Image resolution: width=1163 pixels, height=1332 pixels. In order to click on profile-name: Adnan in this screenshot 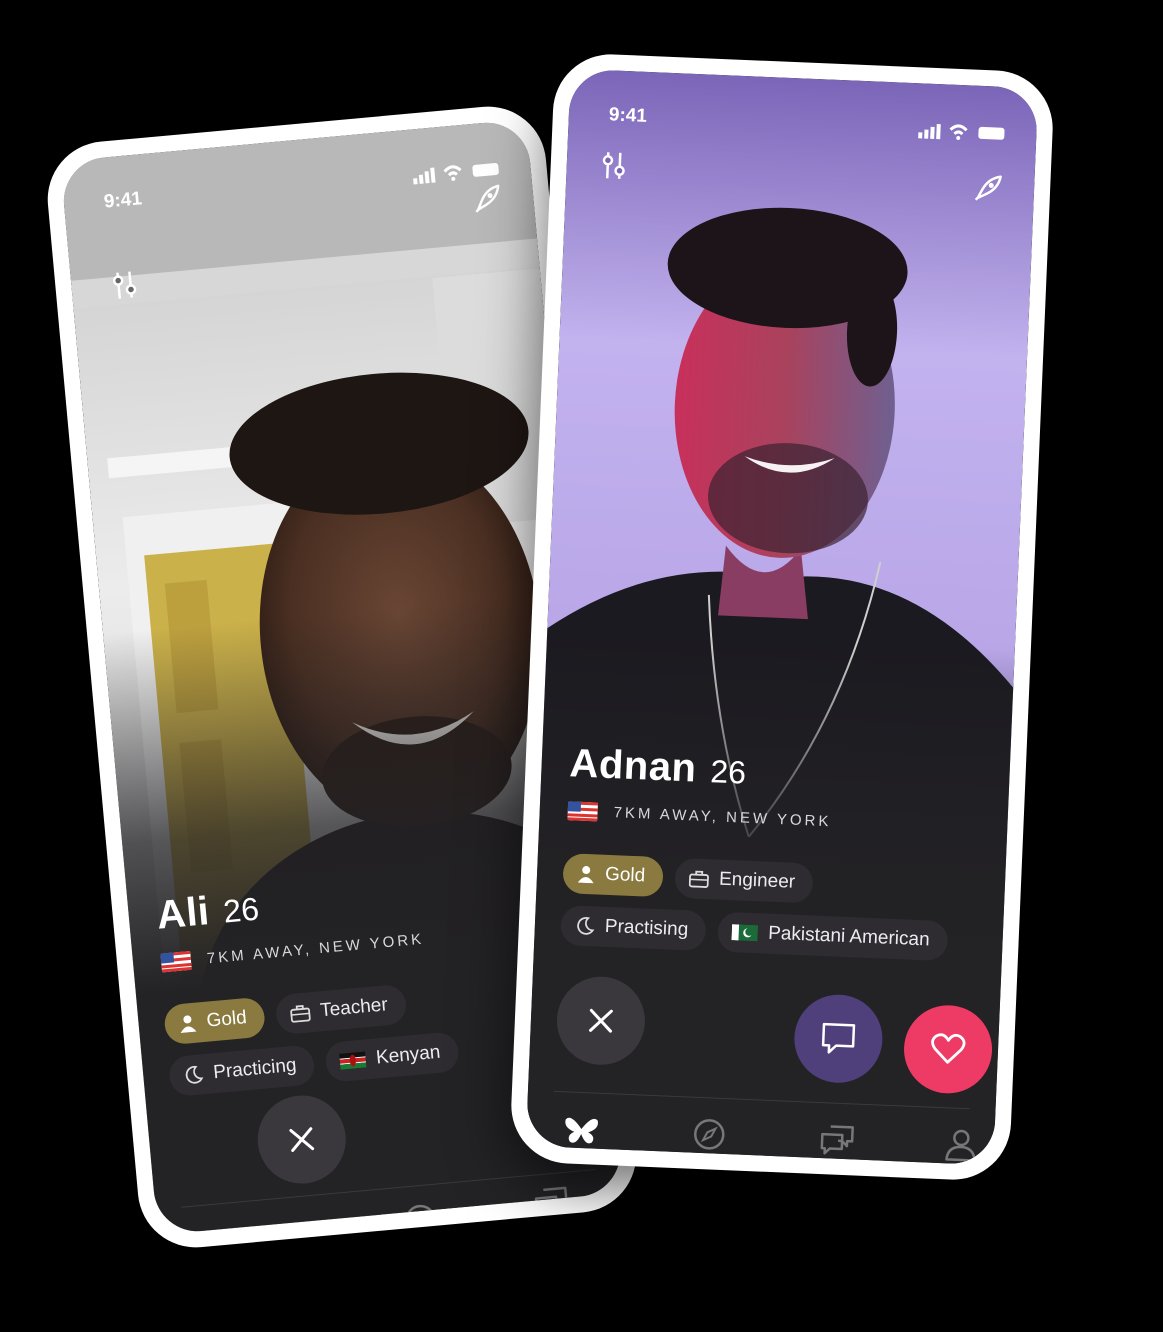, I will do `click(633, 766)`.